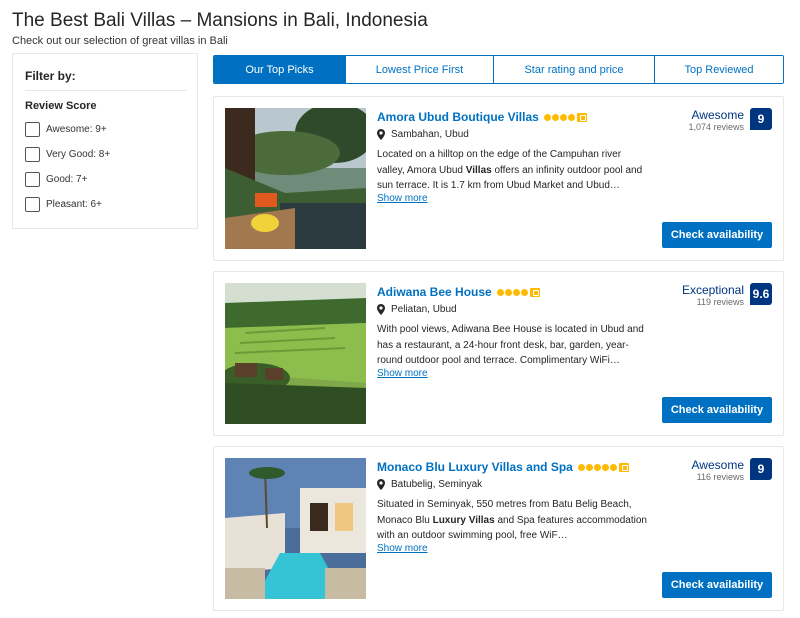  Describe the element at coordinates (430, 134) in the screenshot. I see `property-location: Sambahan, Ubud` at that location.